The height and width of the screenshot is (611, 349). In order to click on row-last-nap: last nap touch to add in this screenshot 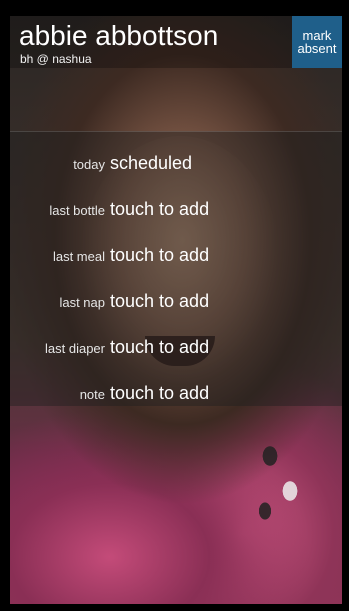, I will do `click(176, 300)`.